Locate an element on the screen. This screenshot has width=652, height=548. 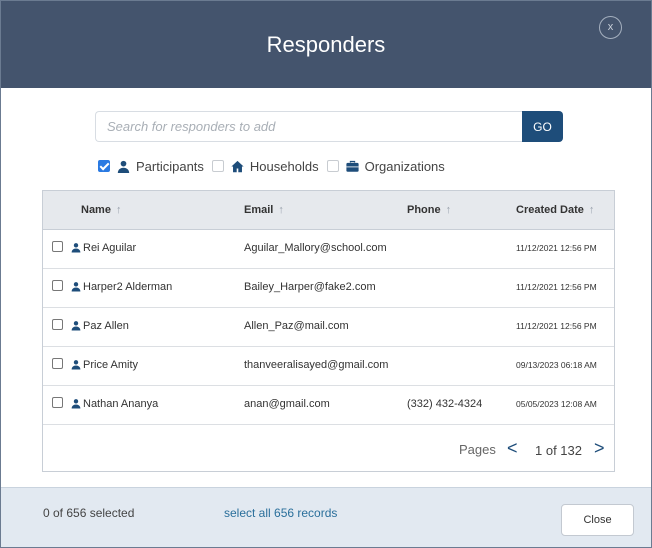
close-dialog-button: x is located at coordinates (610, 27).